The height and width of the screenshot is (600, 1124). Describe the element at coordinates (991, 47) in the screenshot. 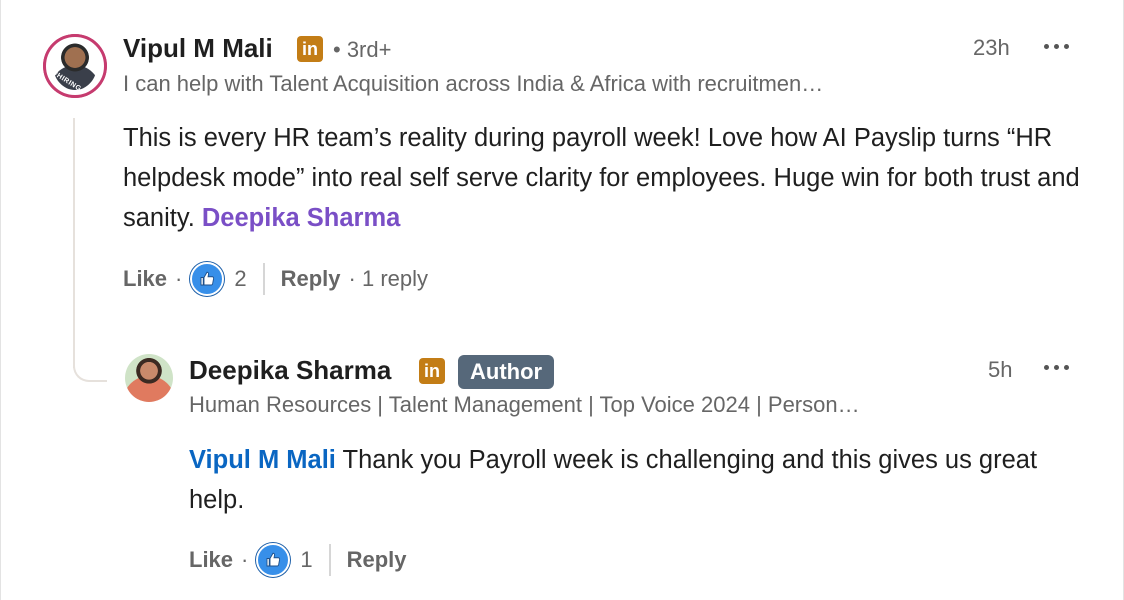

I see `comment-timestamp: 23h` at that location.